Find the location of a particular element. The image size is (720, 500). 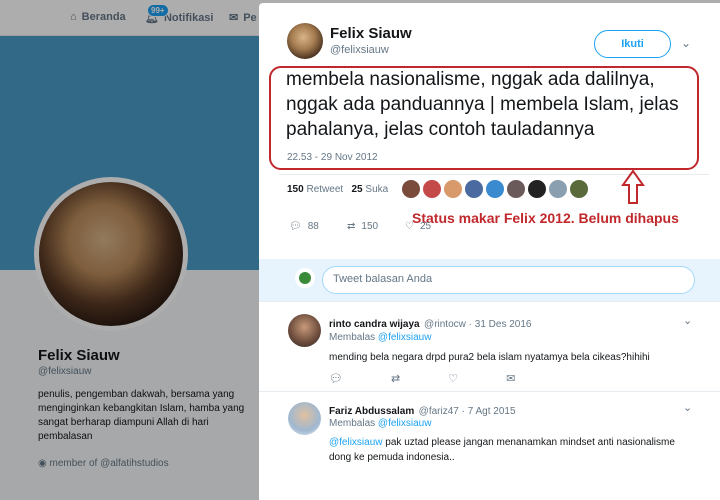

reply-meta: @fariz47 · 7 Agt 2015 is located at coordinates (467, 411).